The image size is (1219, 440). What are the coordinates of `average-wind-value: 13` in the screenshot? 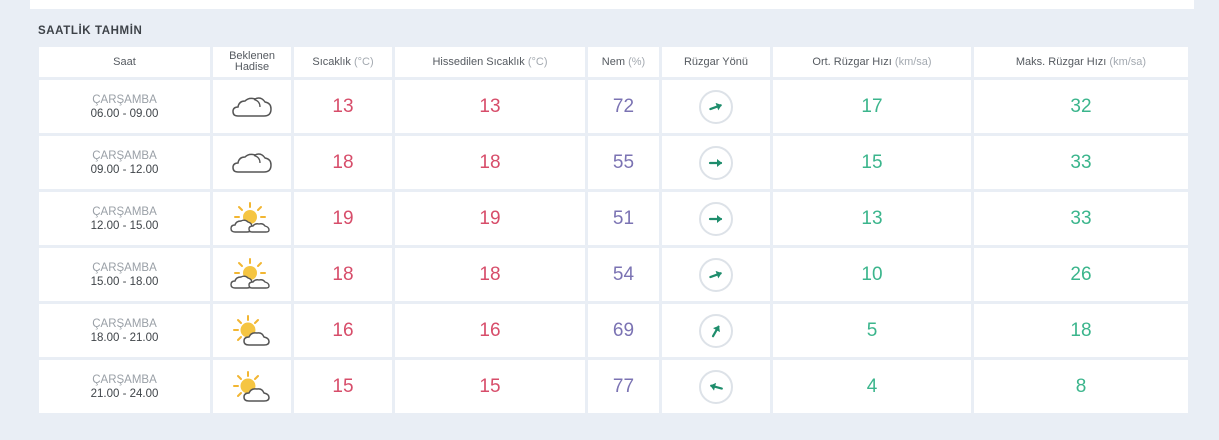 It's located at (872, 218).